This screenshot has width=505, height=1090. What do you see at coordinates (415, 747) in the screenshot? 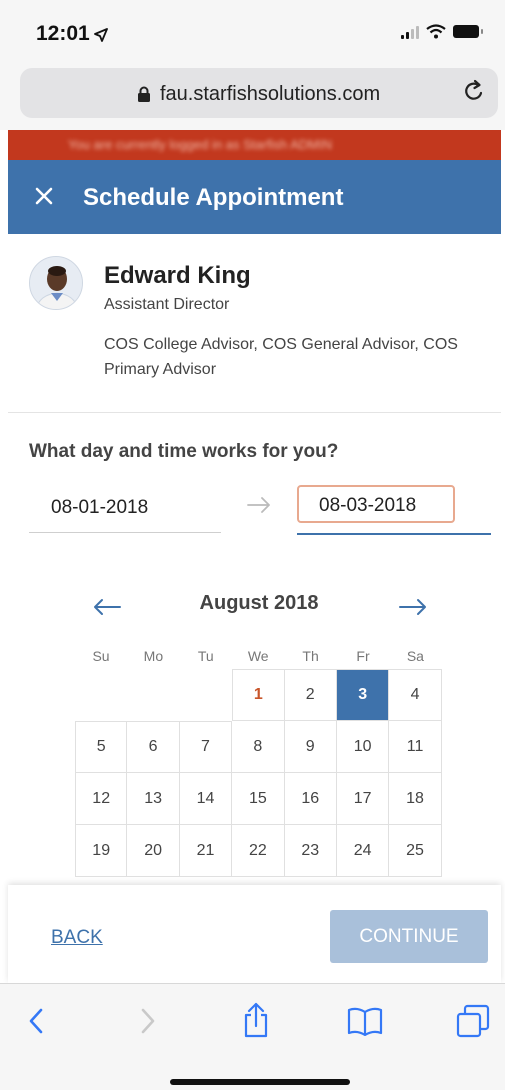
I see `calendar-day: 11` at bounding box center [415, 747].